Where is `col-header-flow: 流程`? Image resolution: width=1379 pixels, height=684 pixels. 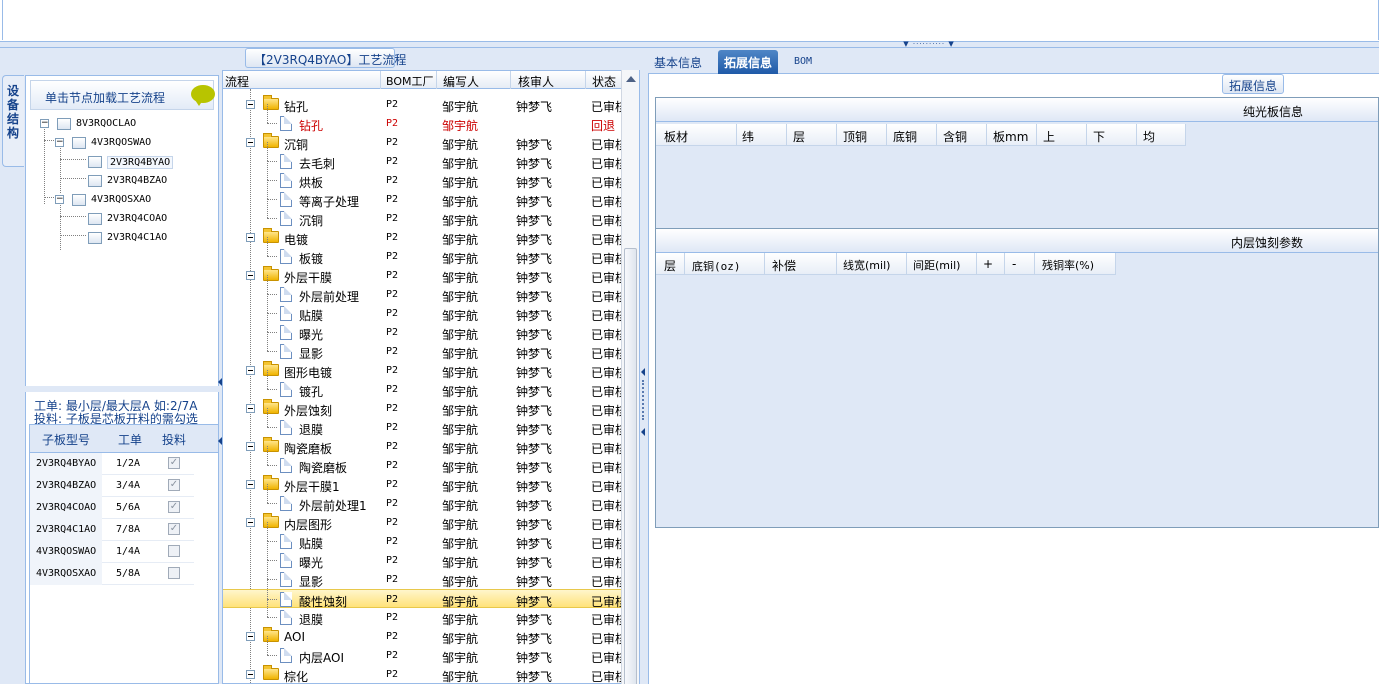
col-header-flow: 流程 is located at coordinates (237, 81).